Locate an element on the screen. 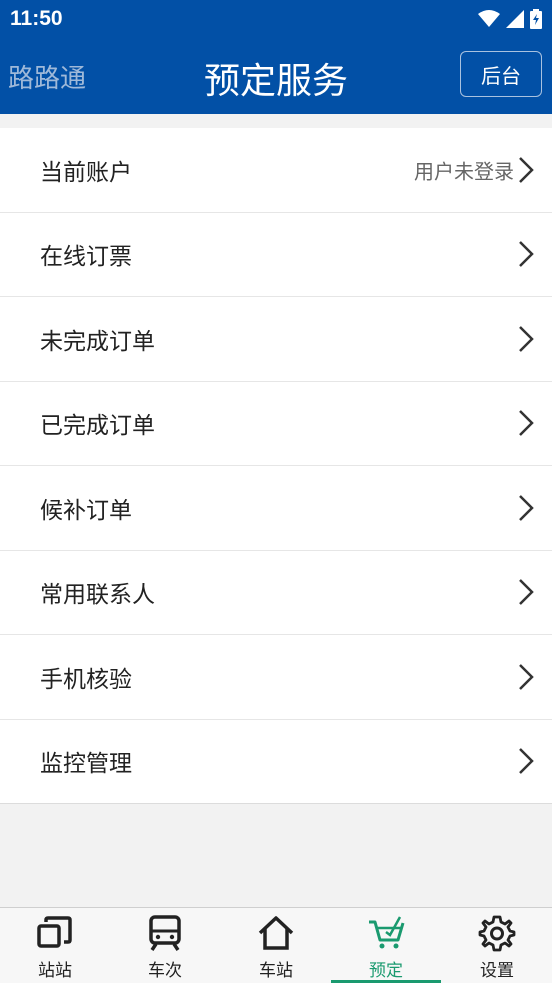 This screenshot has height=983, width=552. nav-item-station-to-station: 站站 is located at coordinates (55, 945).